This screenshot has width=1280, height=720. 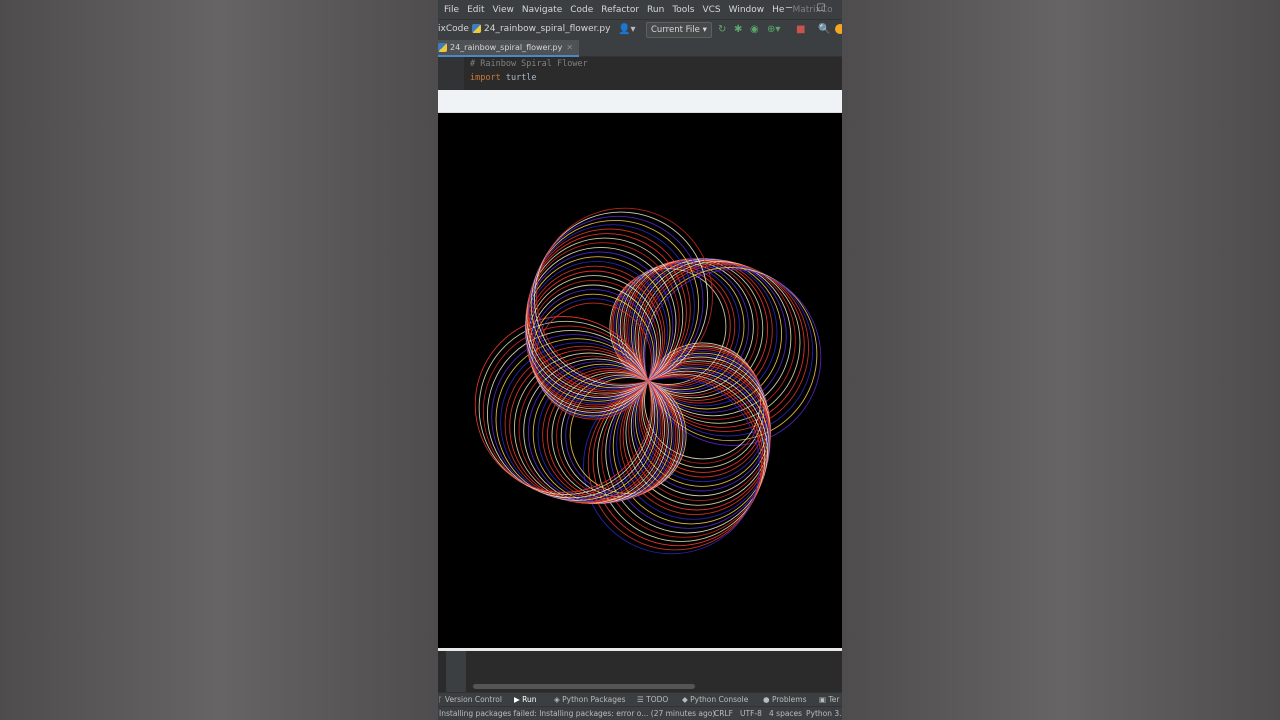 I want to click on tool-python-console: ◆ Python Console, so click(x=715, y=700).